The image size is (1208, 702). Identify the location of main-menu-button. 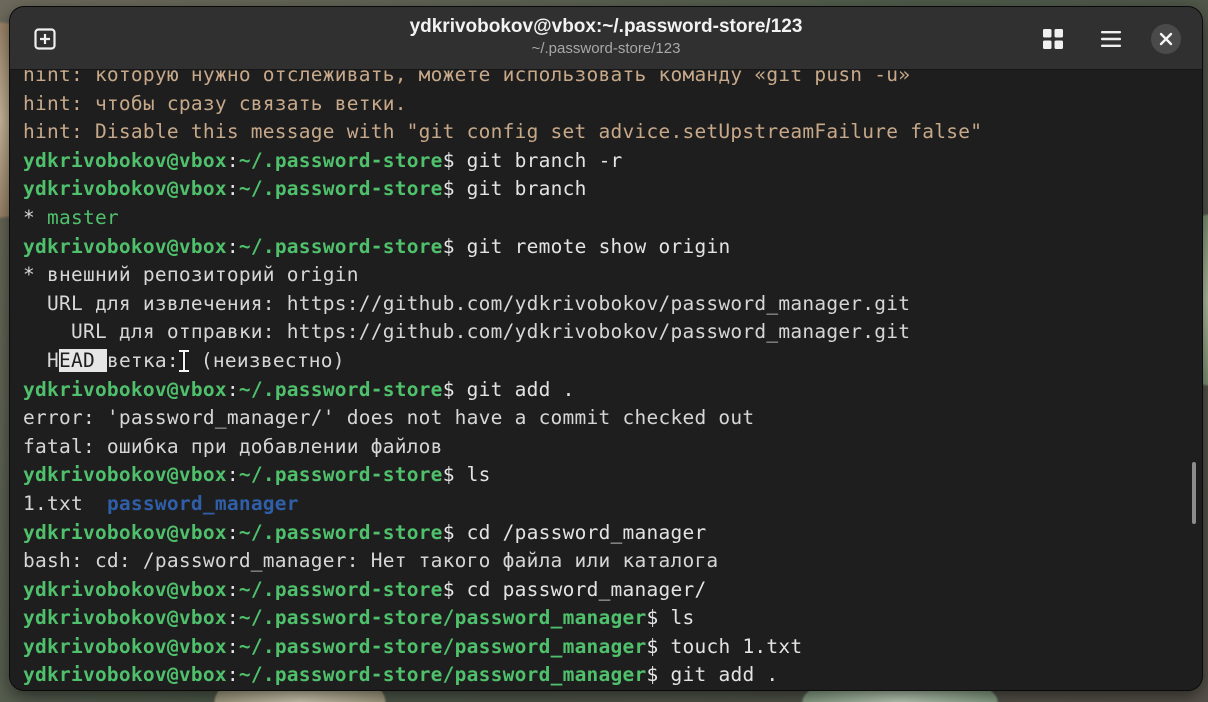
(1111, 39).